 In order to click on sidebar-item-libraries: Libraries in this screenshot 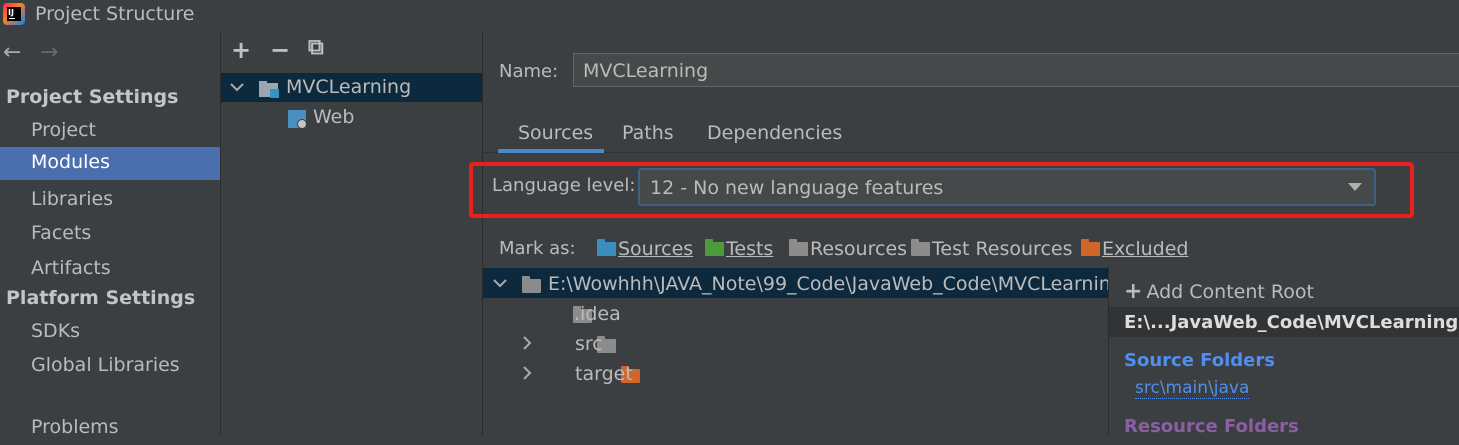, I will do `click(110, 200)`.